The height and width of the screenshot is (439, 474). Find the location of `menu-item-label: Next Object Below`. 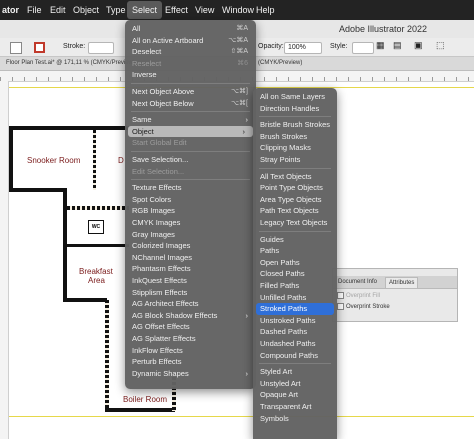

menu-item-label: Next Object Below is located at coordinates (163, 103).